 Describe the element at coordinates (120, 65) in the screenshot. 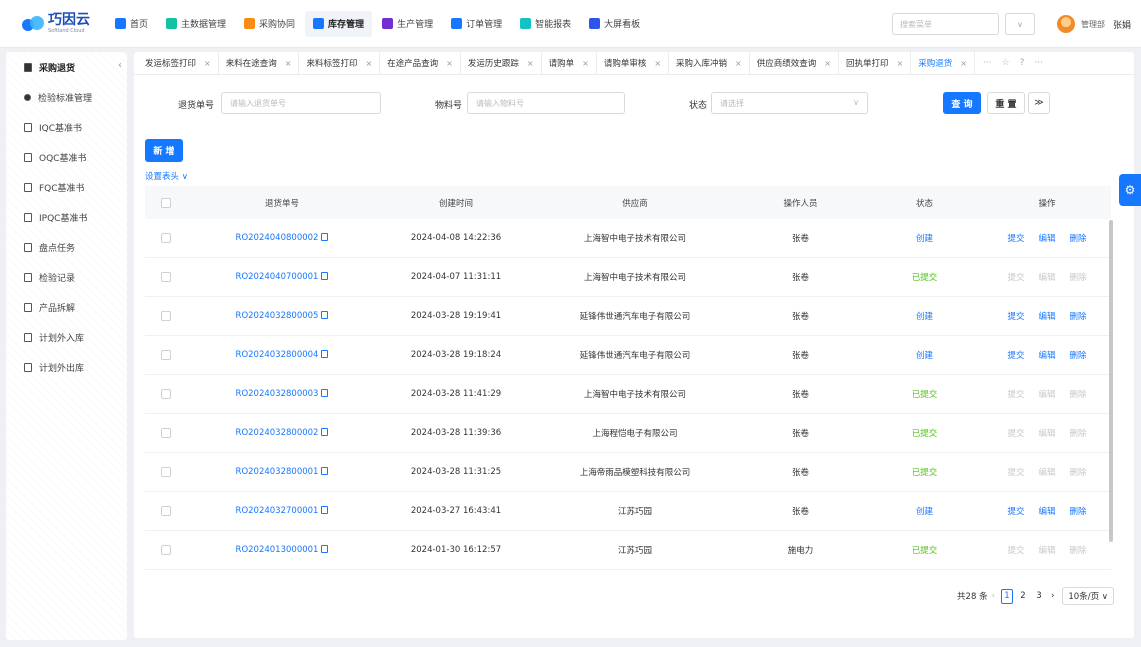

I see `sidebar-collapse-icon: ‹` at that location.